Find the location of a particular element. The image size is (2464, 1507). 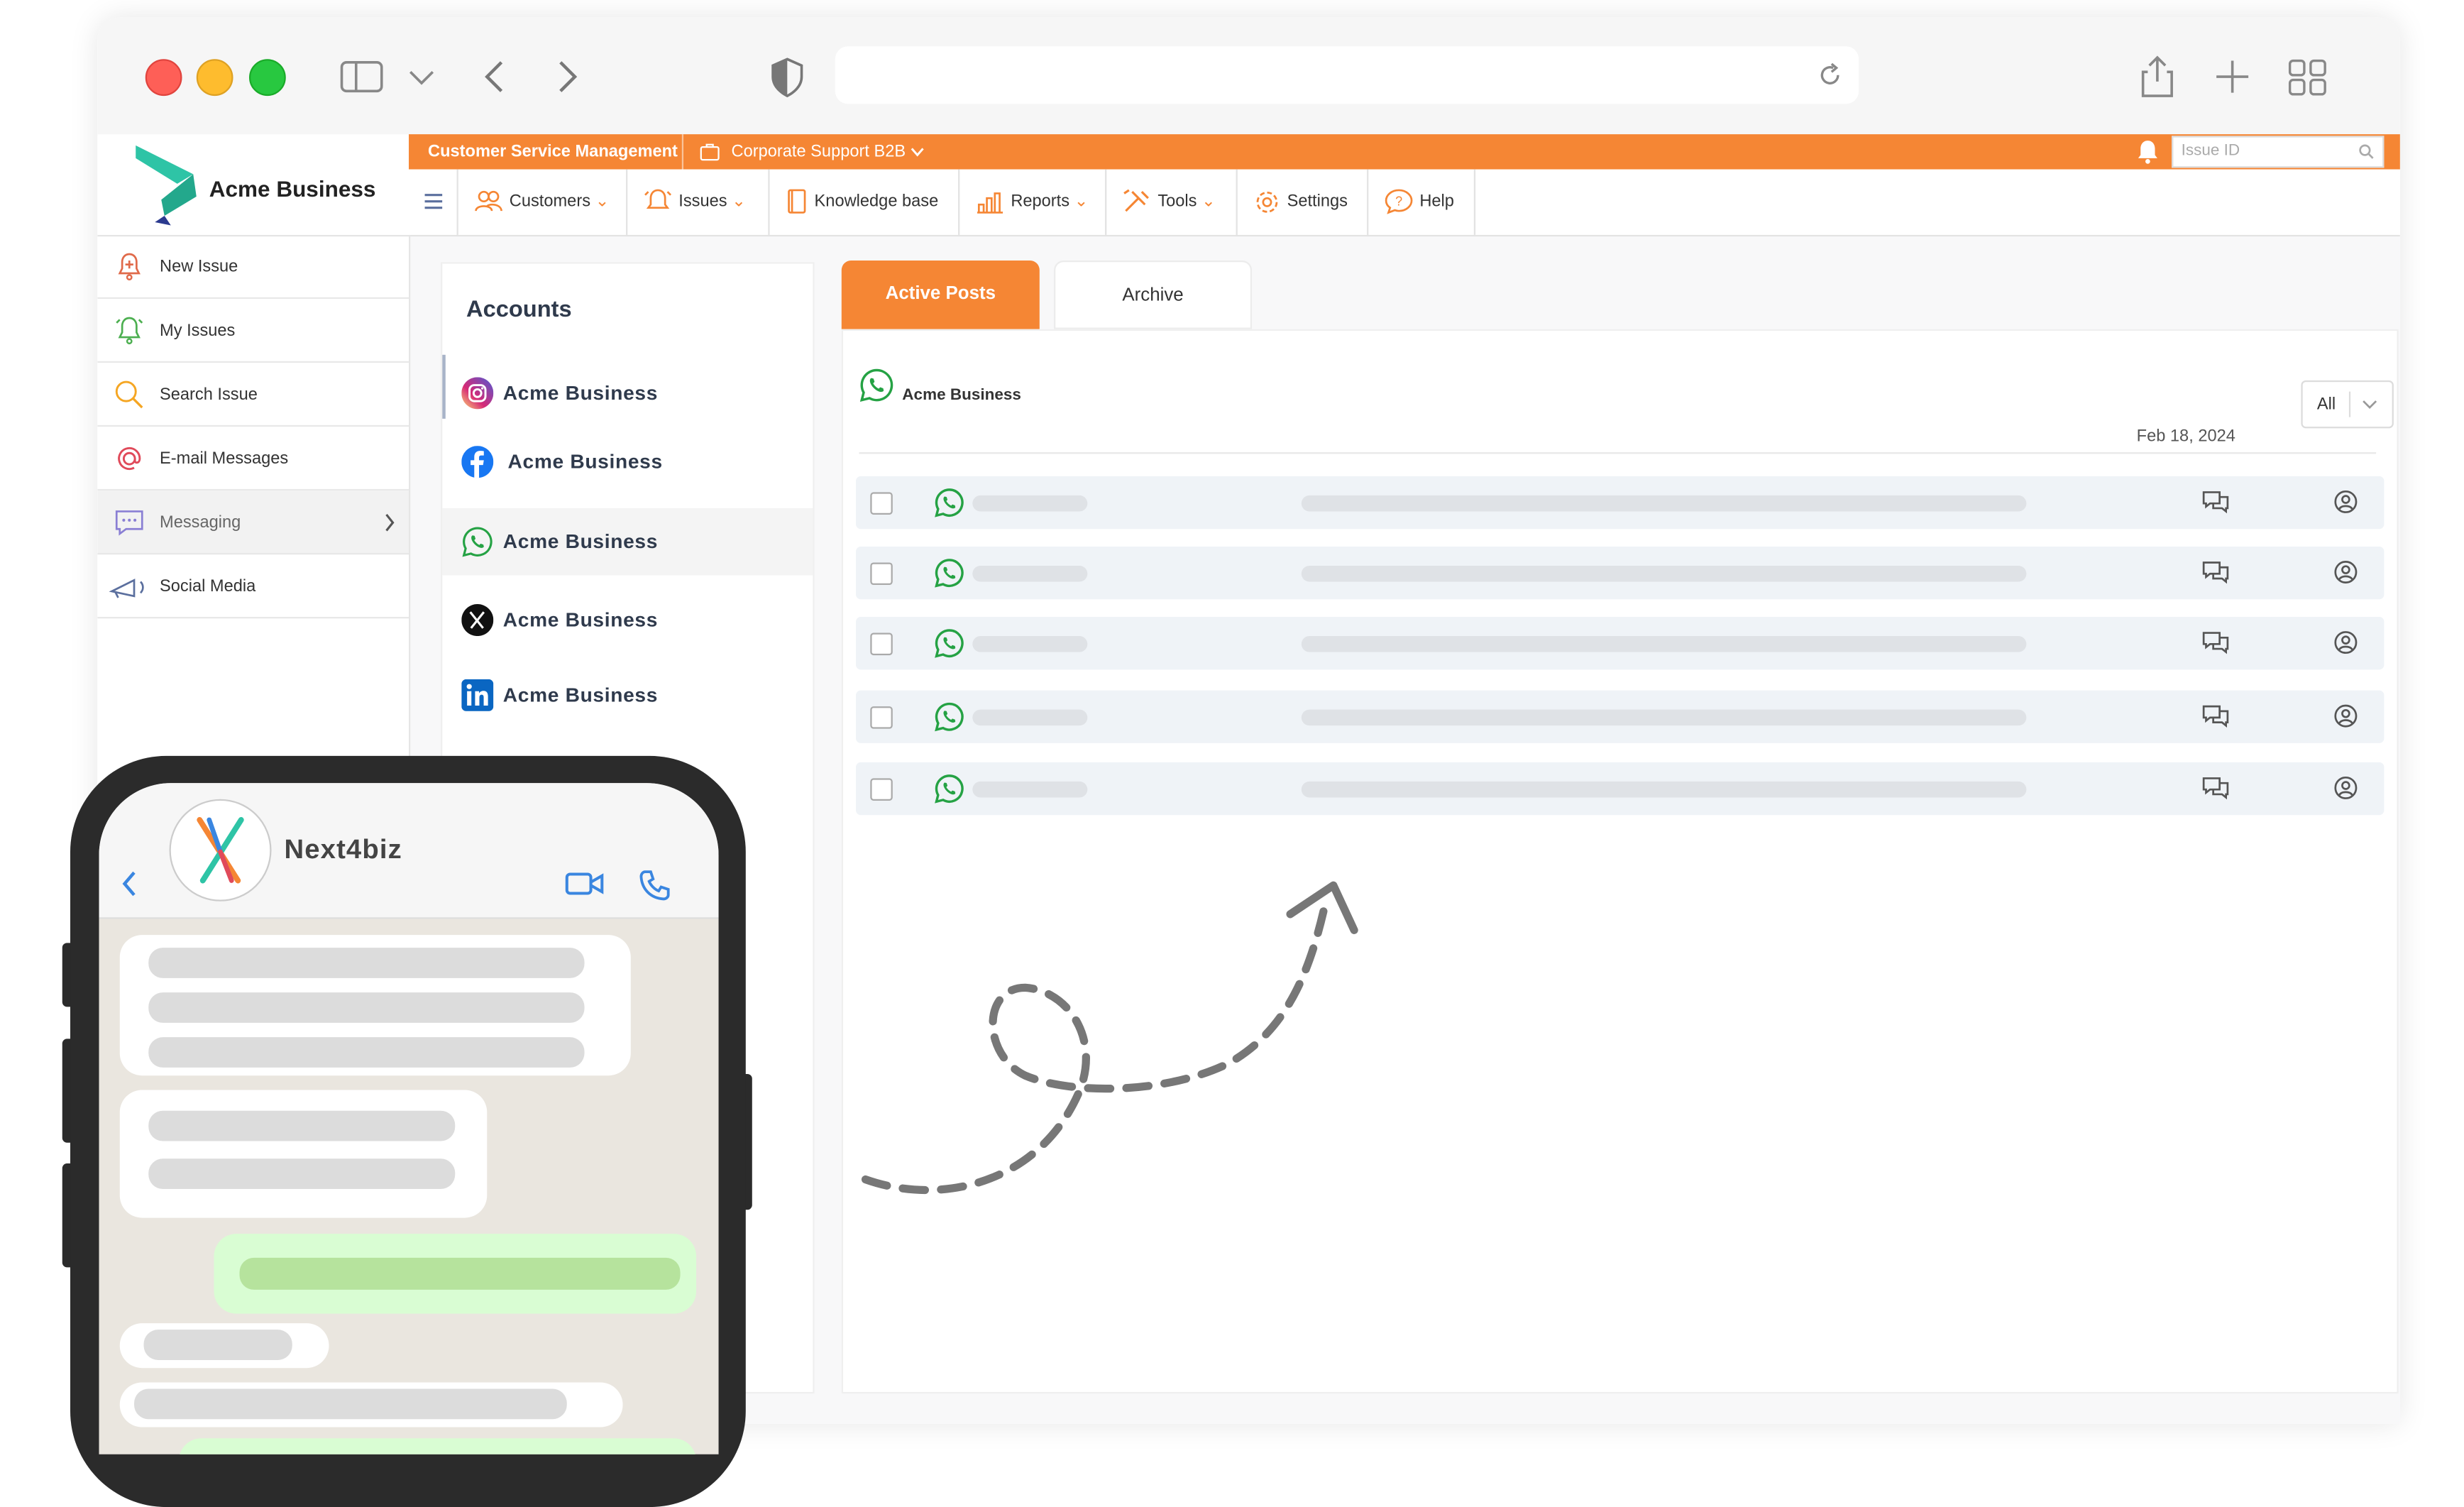

chat-icon is located at coordinates (129, 523).